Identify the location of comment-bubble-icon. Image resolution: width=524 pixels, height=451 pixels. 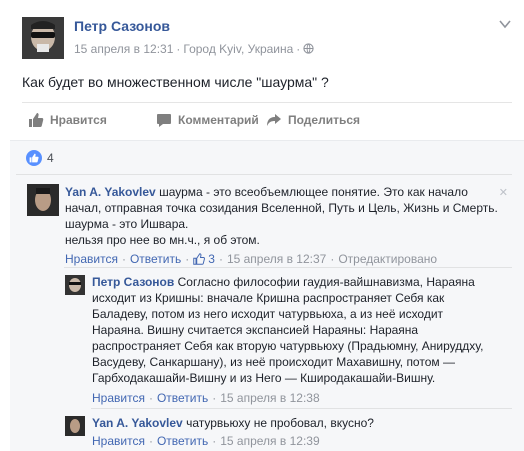
(164, 120).